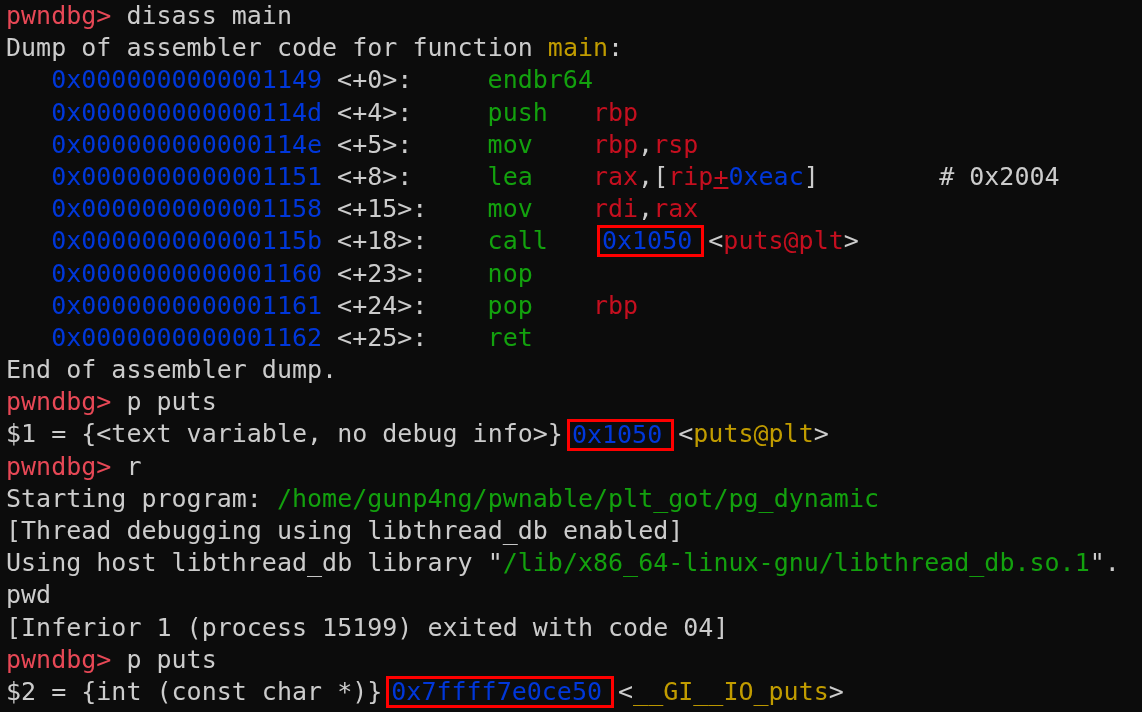  I want to click on symbol-name: puts@plt, so click(753, 434).